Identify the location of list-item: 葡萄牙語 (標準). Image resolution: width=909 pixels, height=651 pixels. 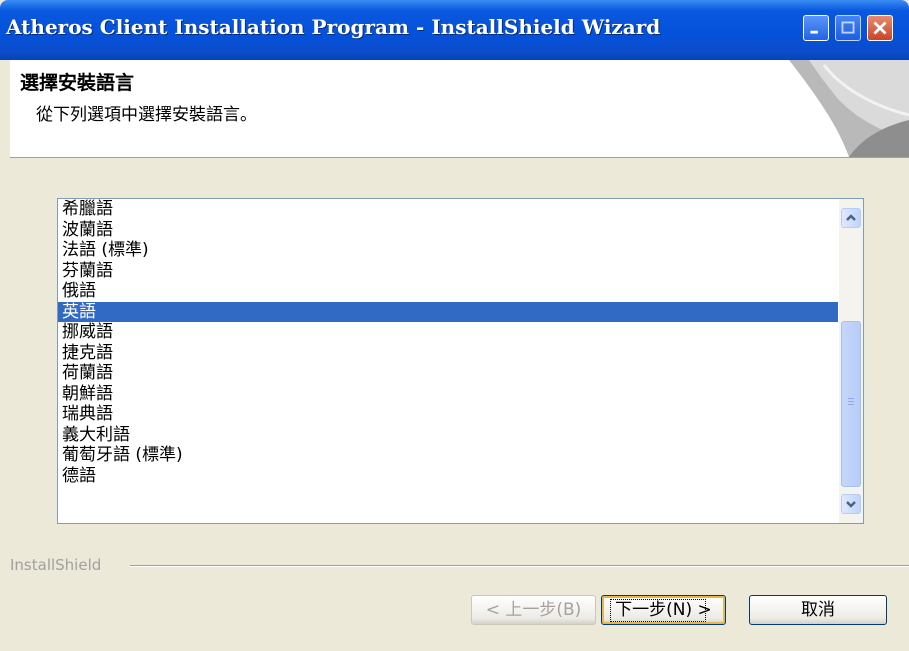
(448, 455).